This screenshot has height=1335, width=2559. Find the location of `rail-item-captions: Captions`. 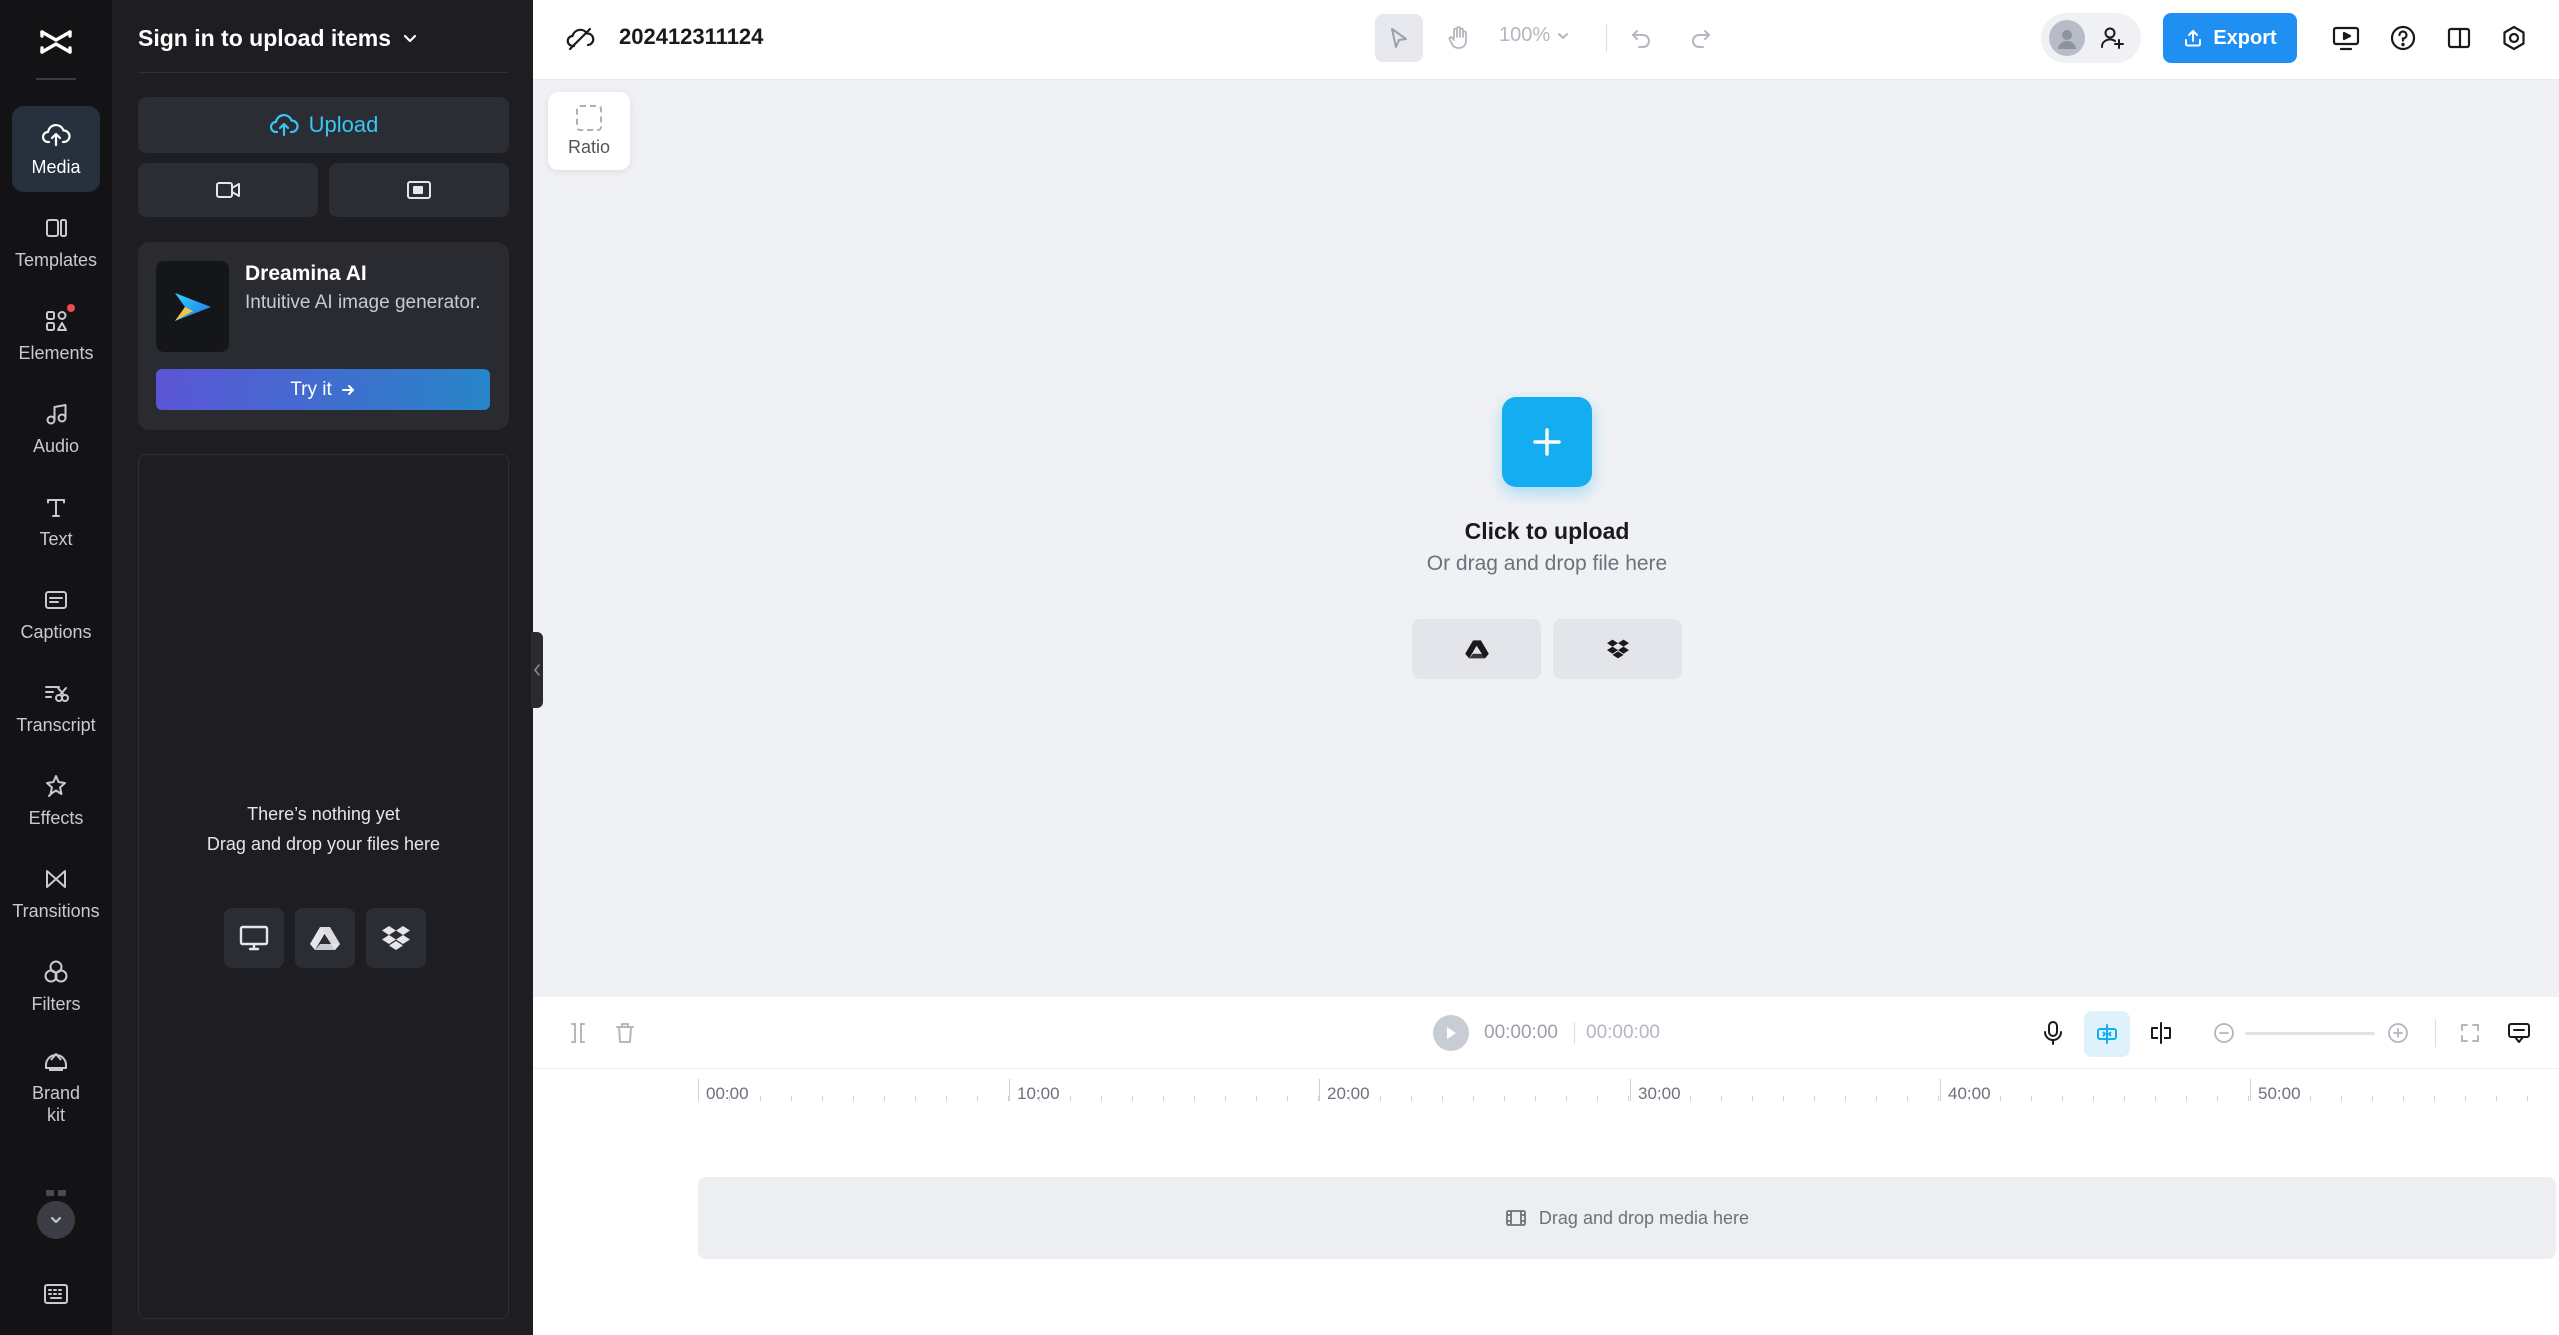

rail-item-captions: Captions is located at coordinates (56, 614).